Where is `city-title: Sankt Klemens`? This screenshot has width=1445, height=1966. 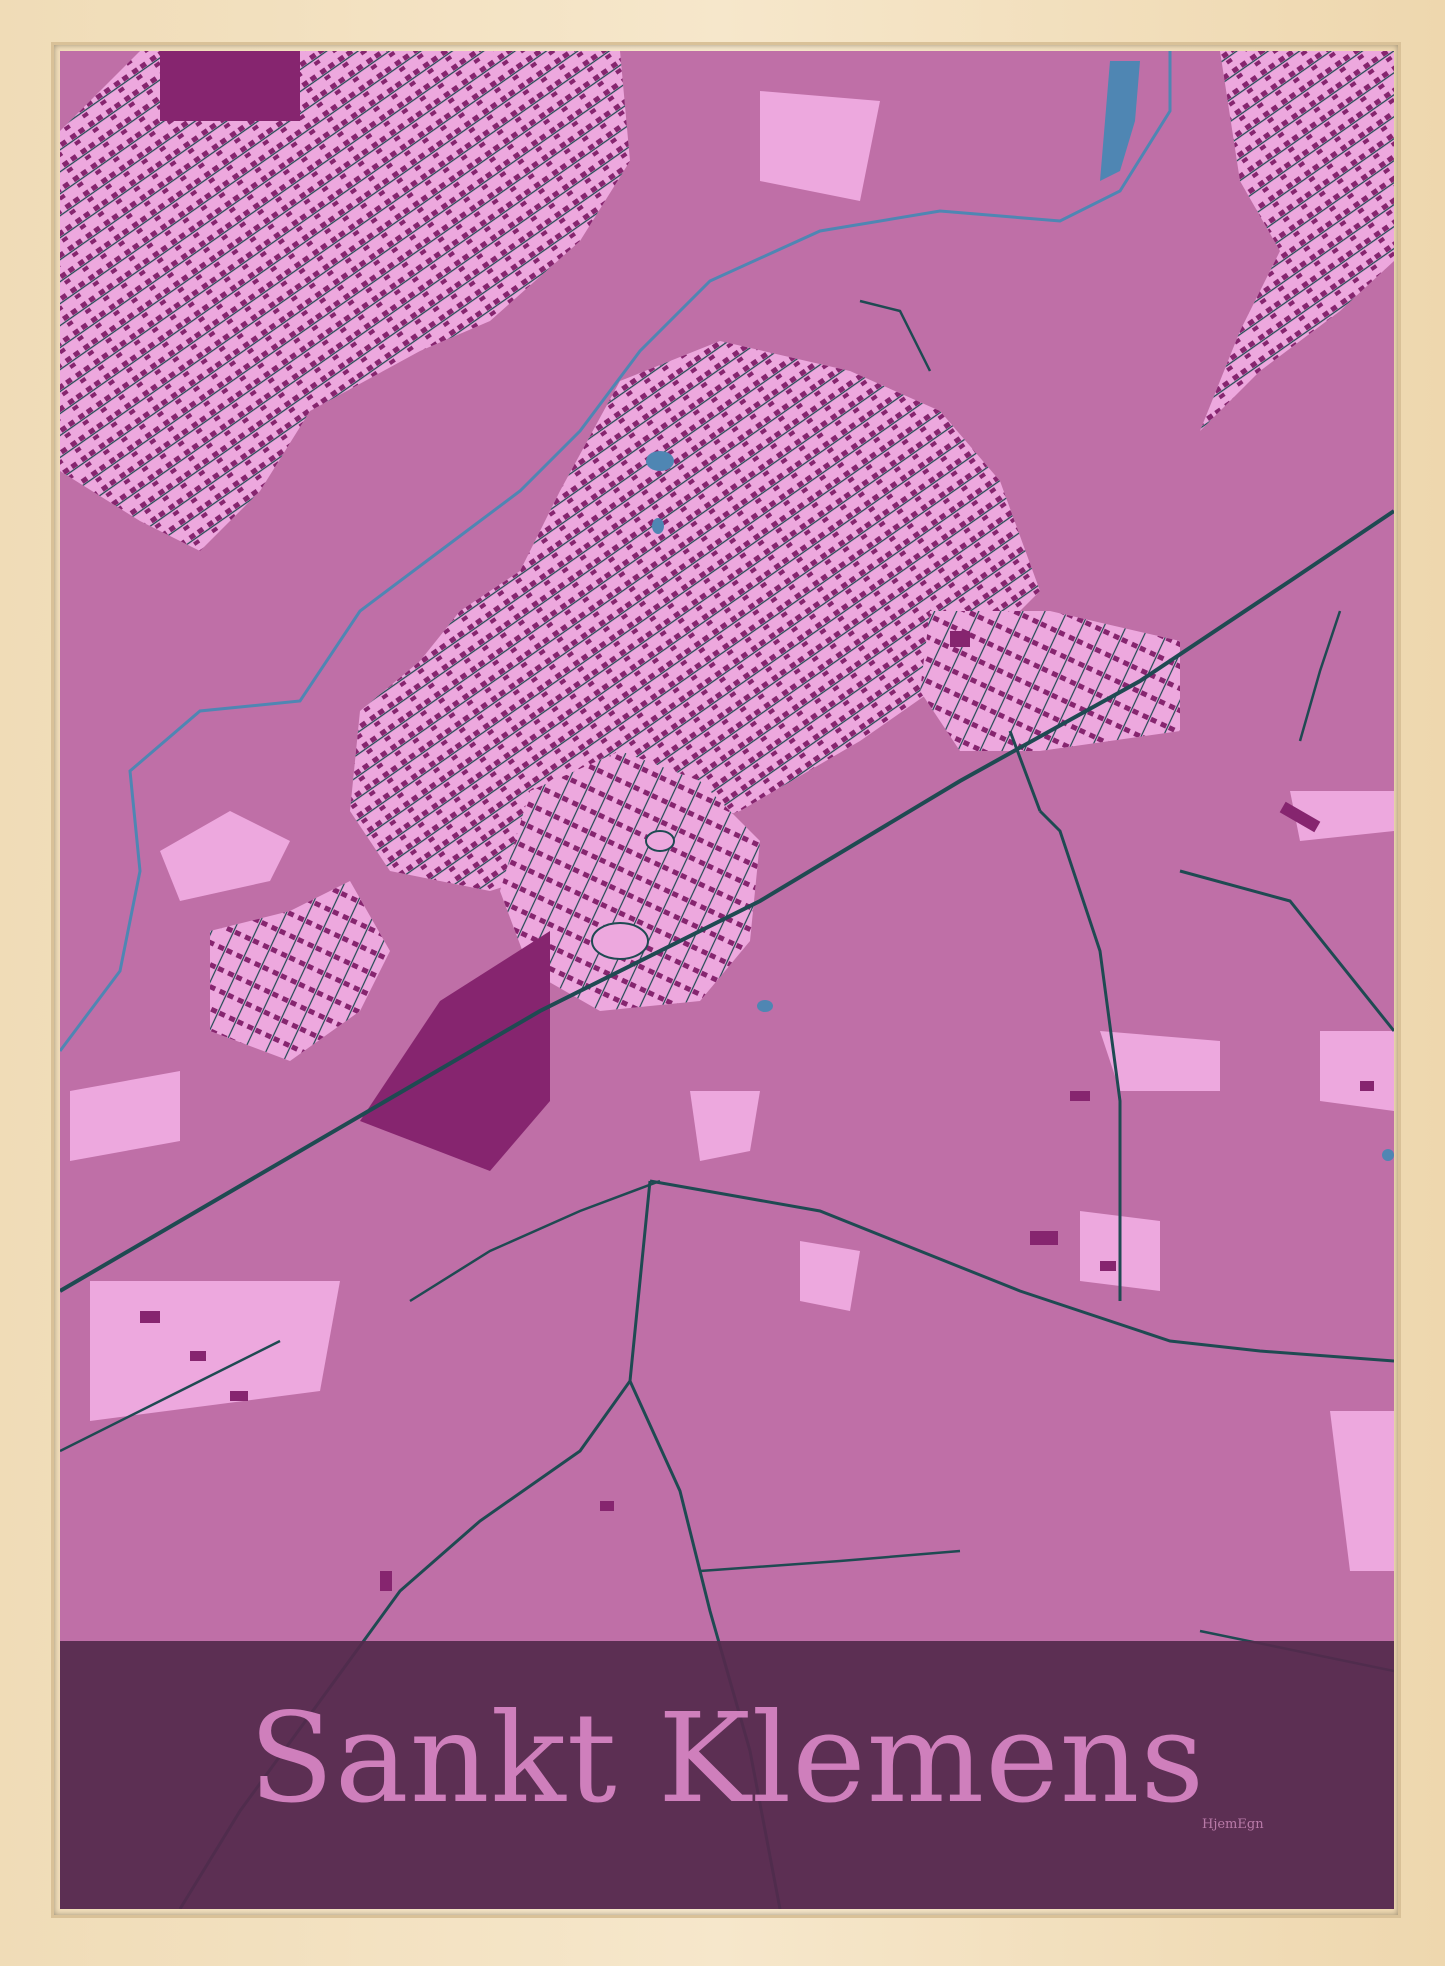 city-title: Sankt Klemens is located at coordinates (727, 1759).